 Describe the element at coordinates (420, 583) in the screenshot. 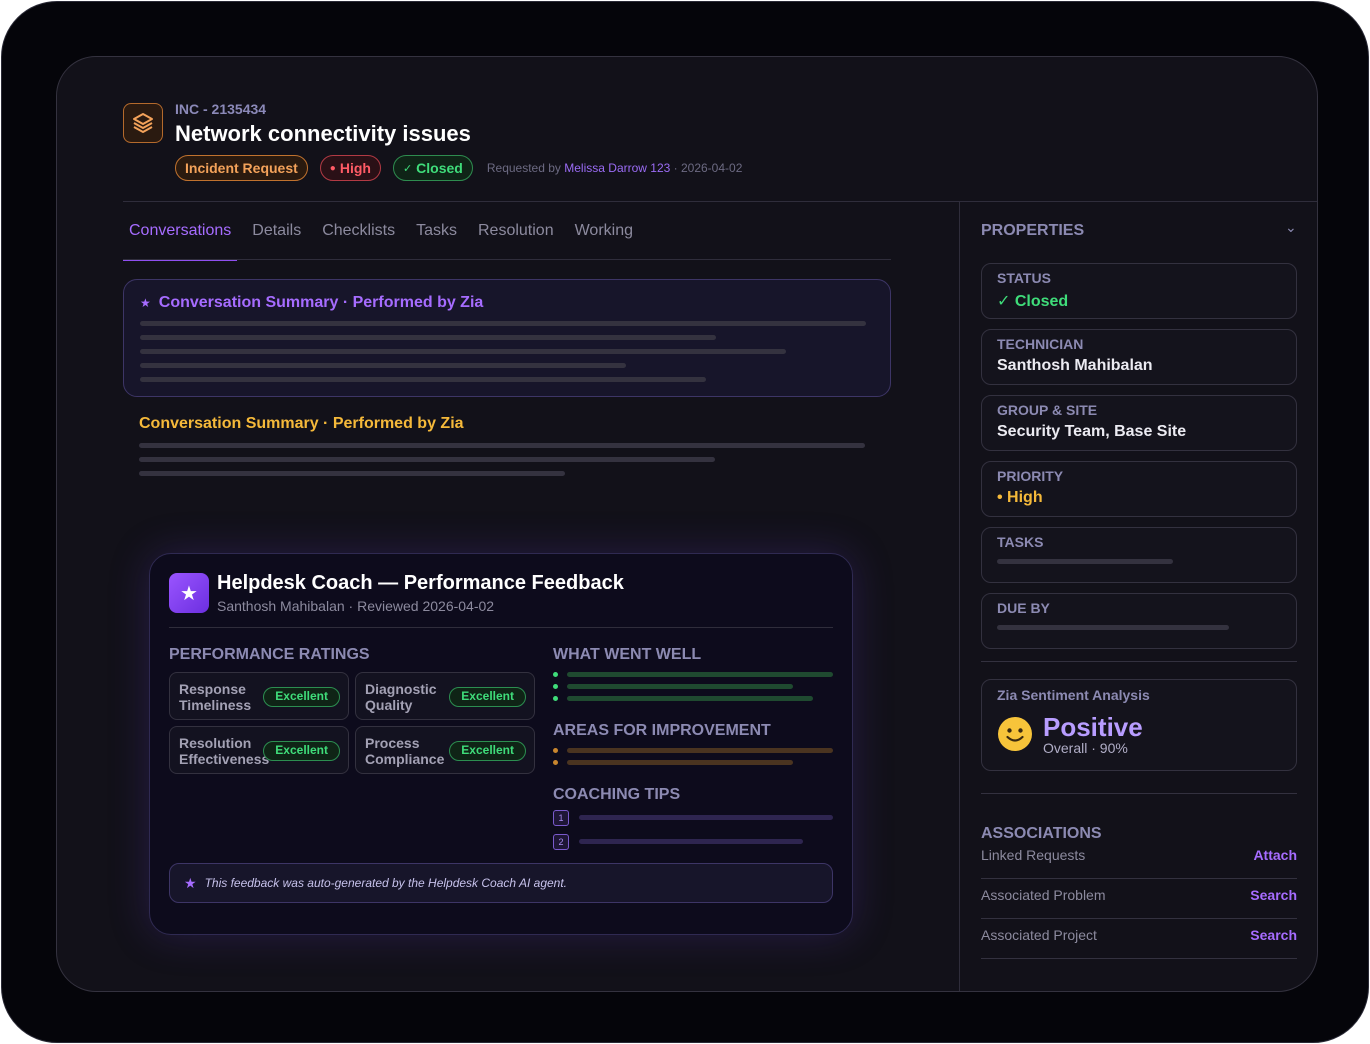

I see `coach-title: Helpdesk Coach — Performance Feedback` at that location.